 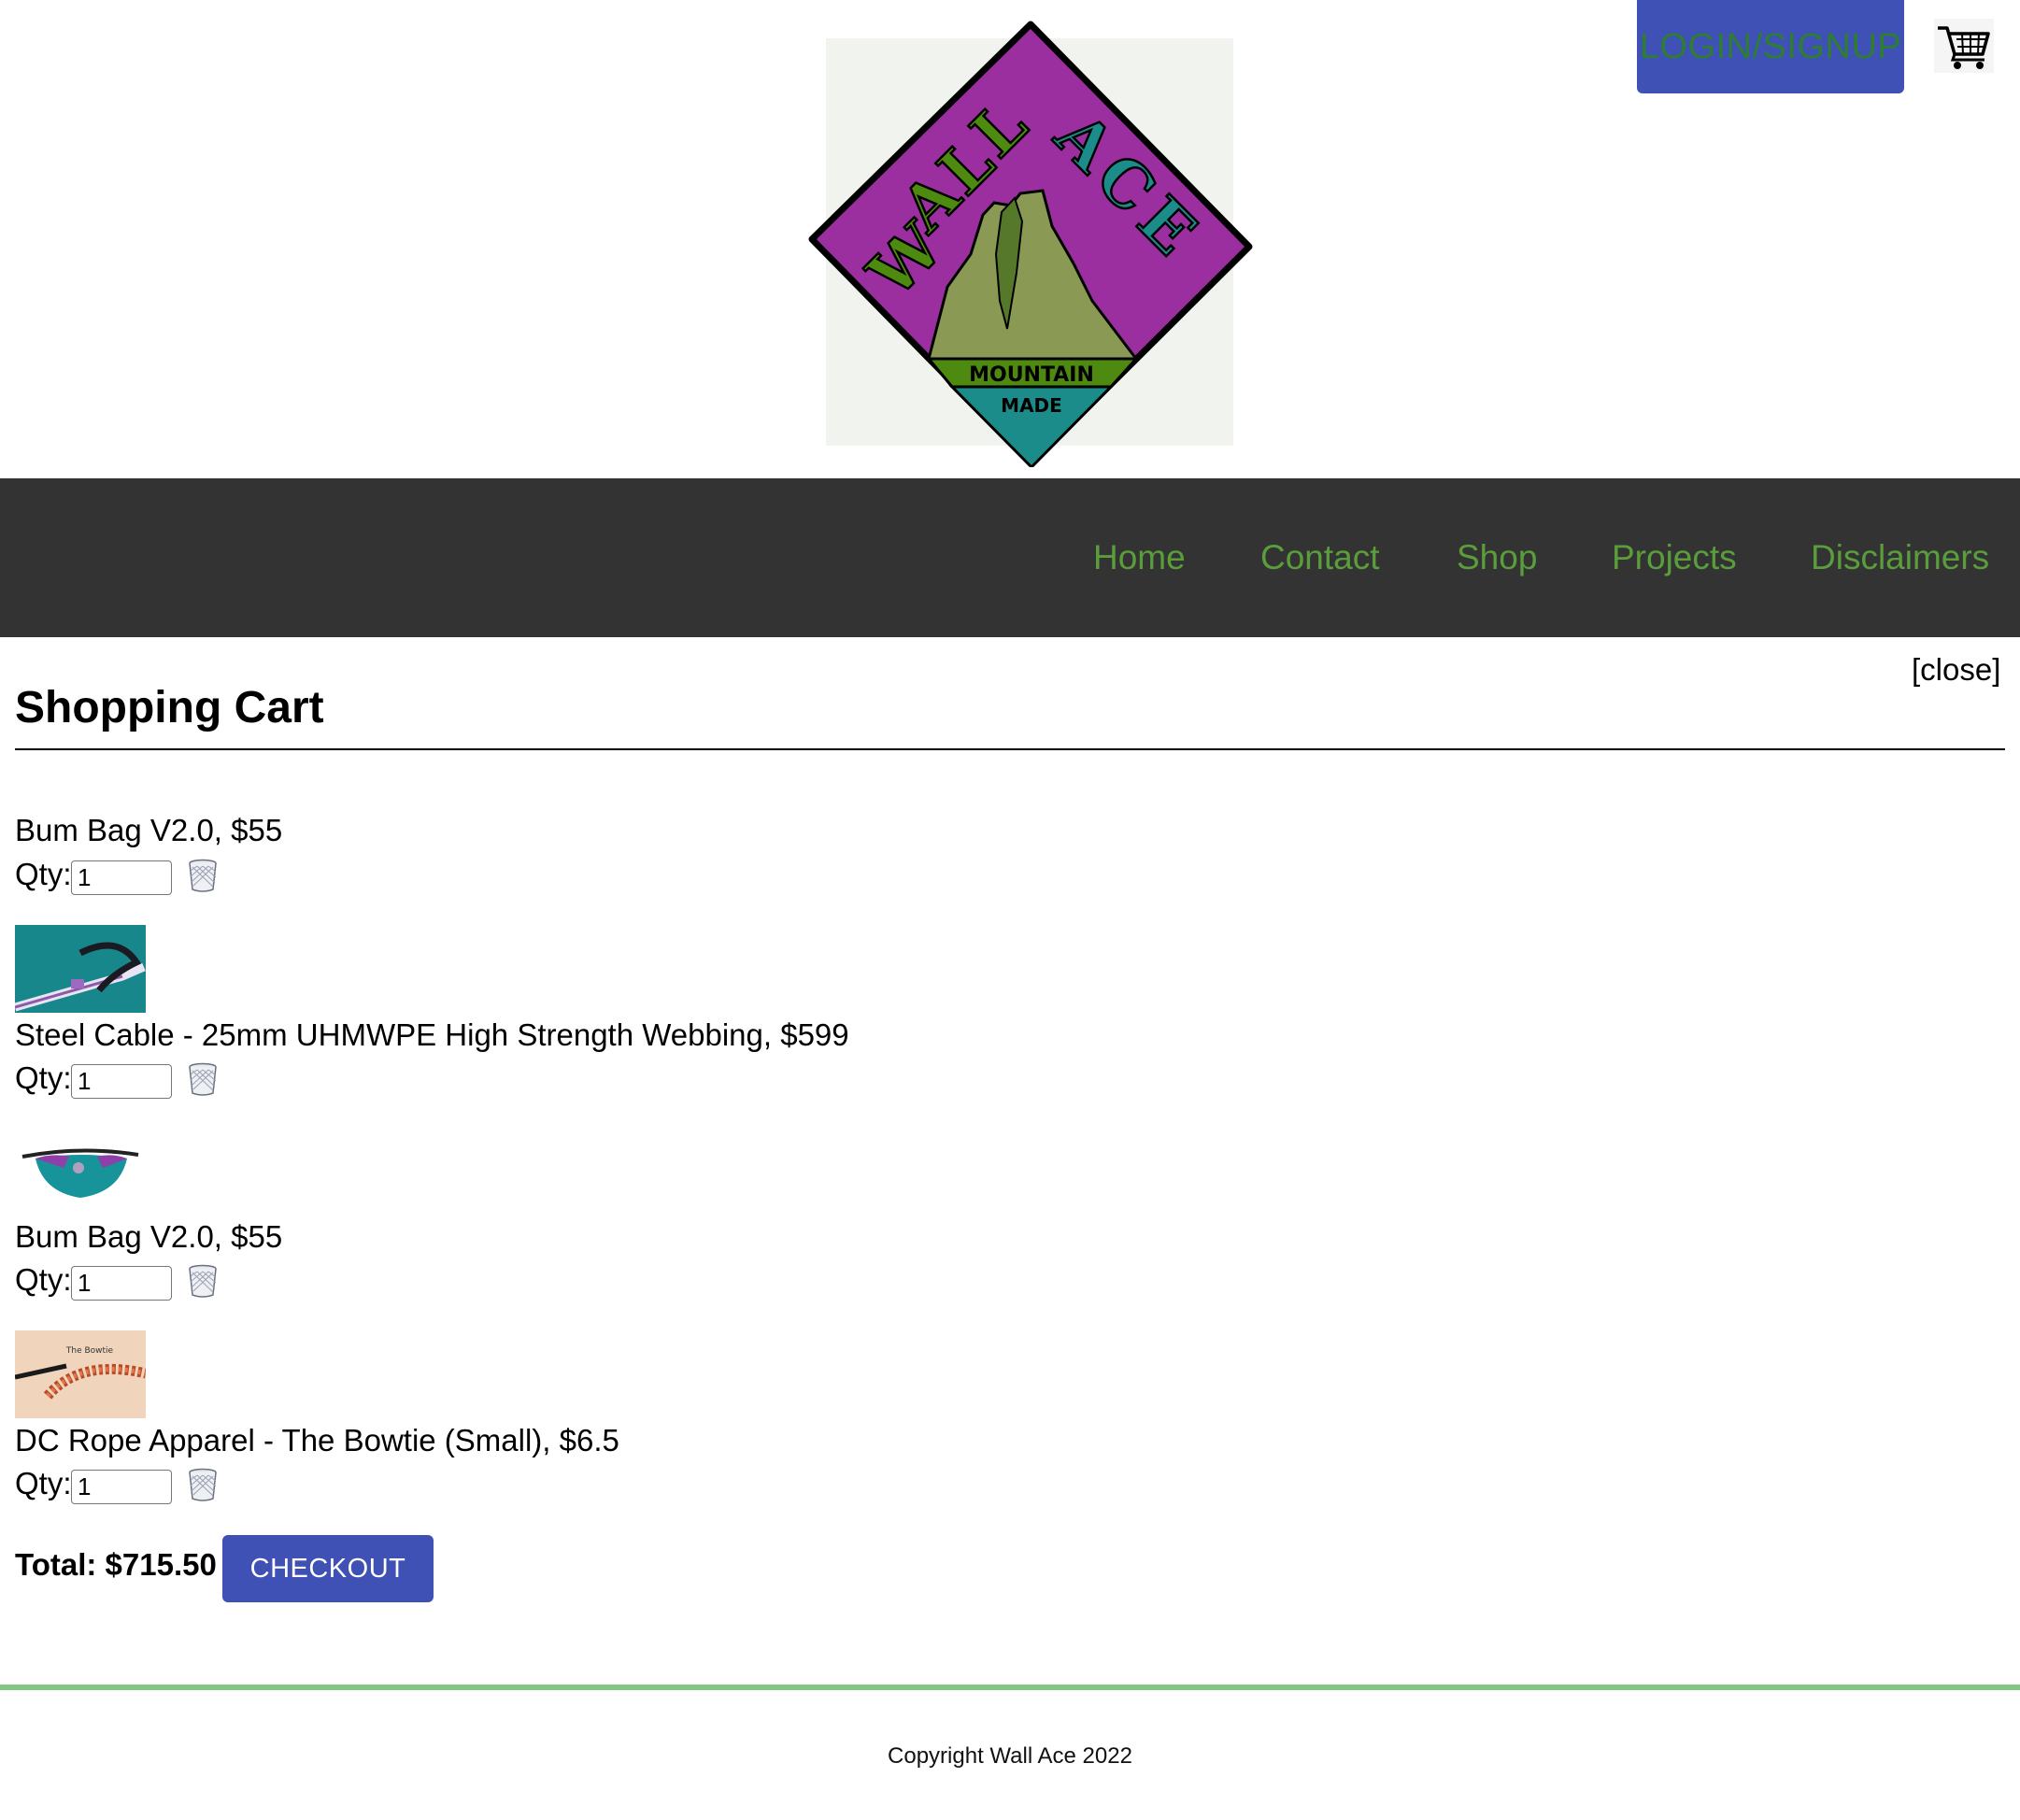 What do you see at coordinates (1674, 557) in the screenshot?
I see `nav-link-projects: Projects` at bounding box center [1674, 557].